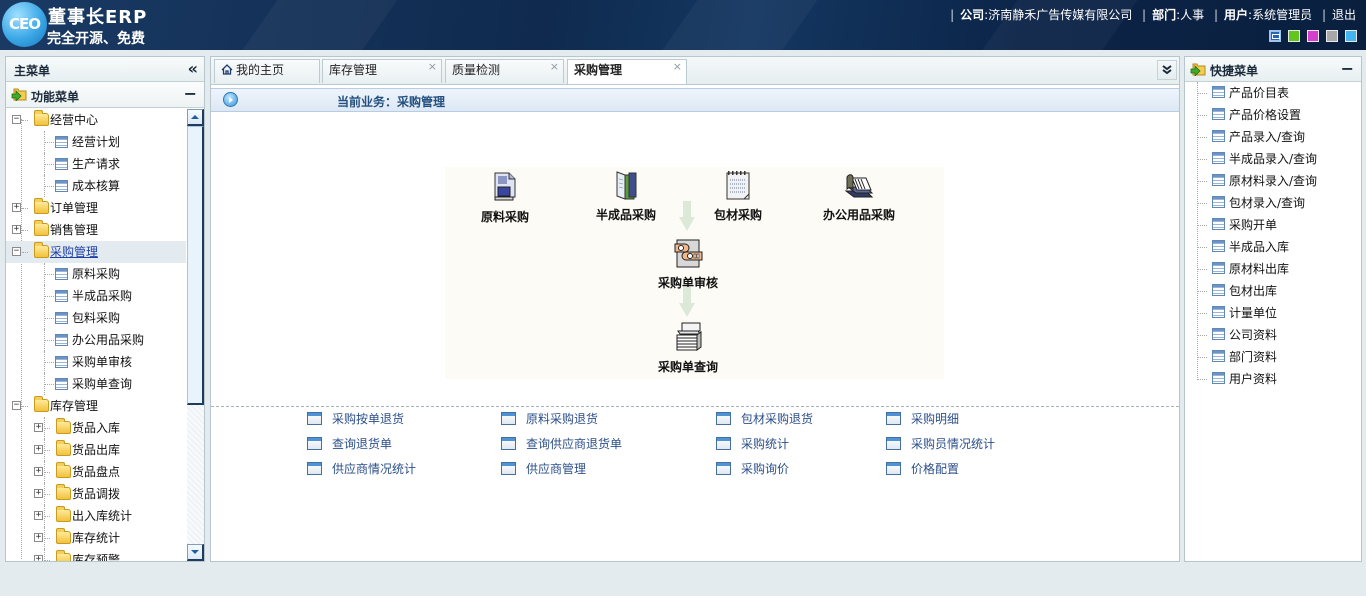 This screenshot has height=616, width=1366. Describe the element at coordinates (561, 444) in the screenshot. I see `quick-link: 查询供应商退货单` at that location.